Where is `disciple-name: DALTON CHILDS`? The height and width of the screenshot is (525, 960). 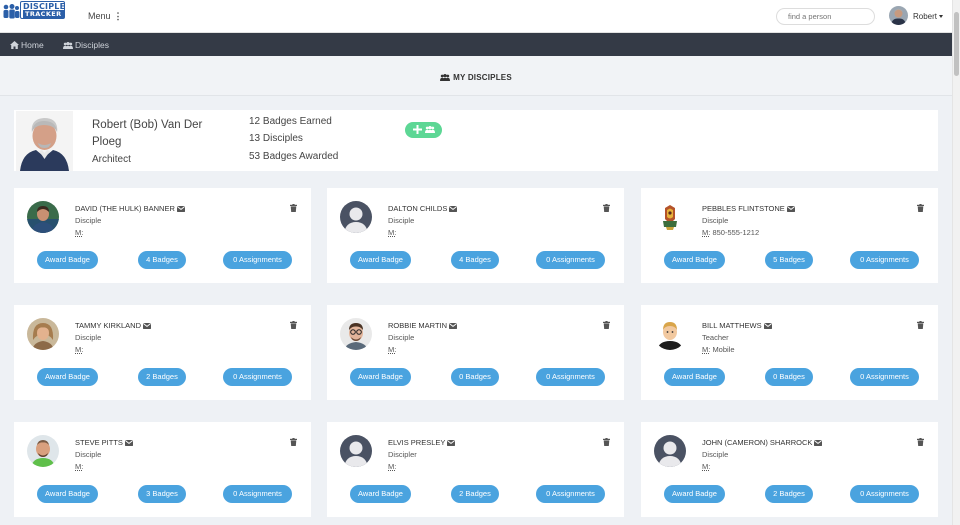 disciple-name: DALTON CHILDS is located at coordinates (423, 208).